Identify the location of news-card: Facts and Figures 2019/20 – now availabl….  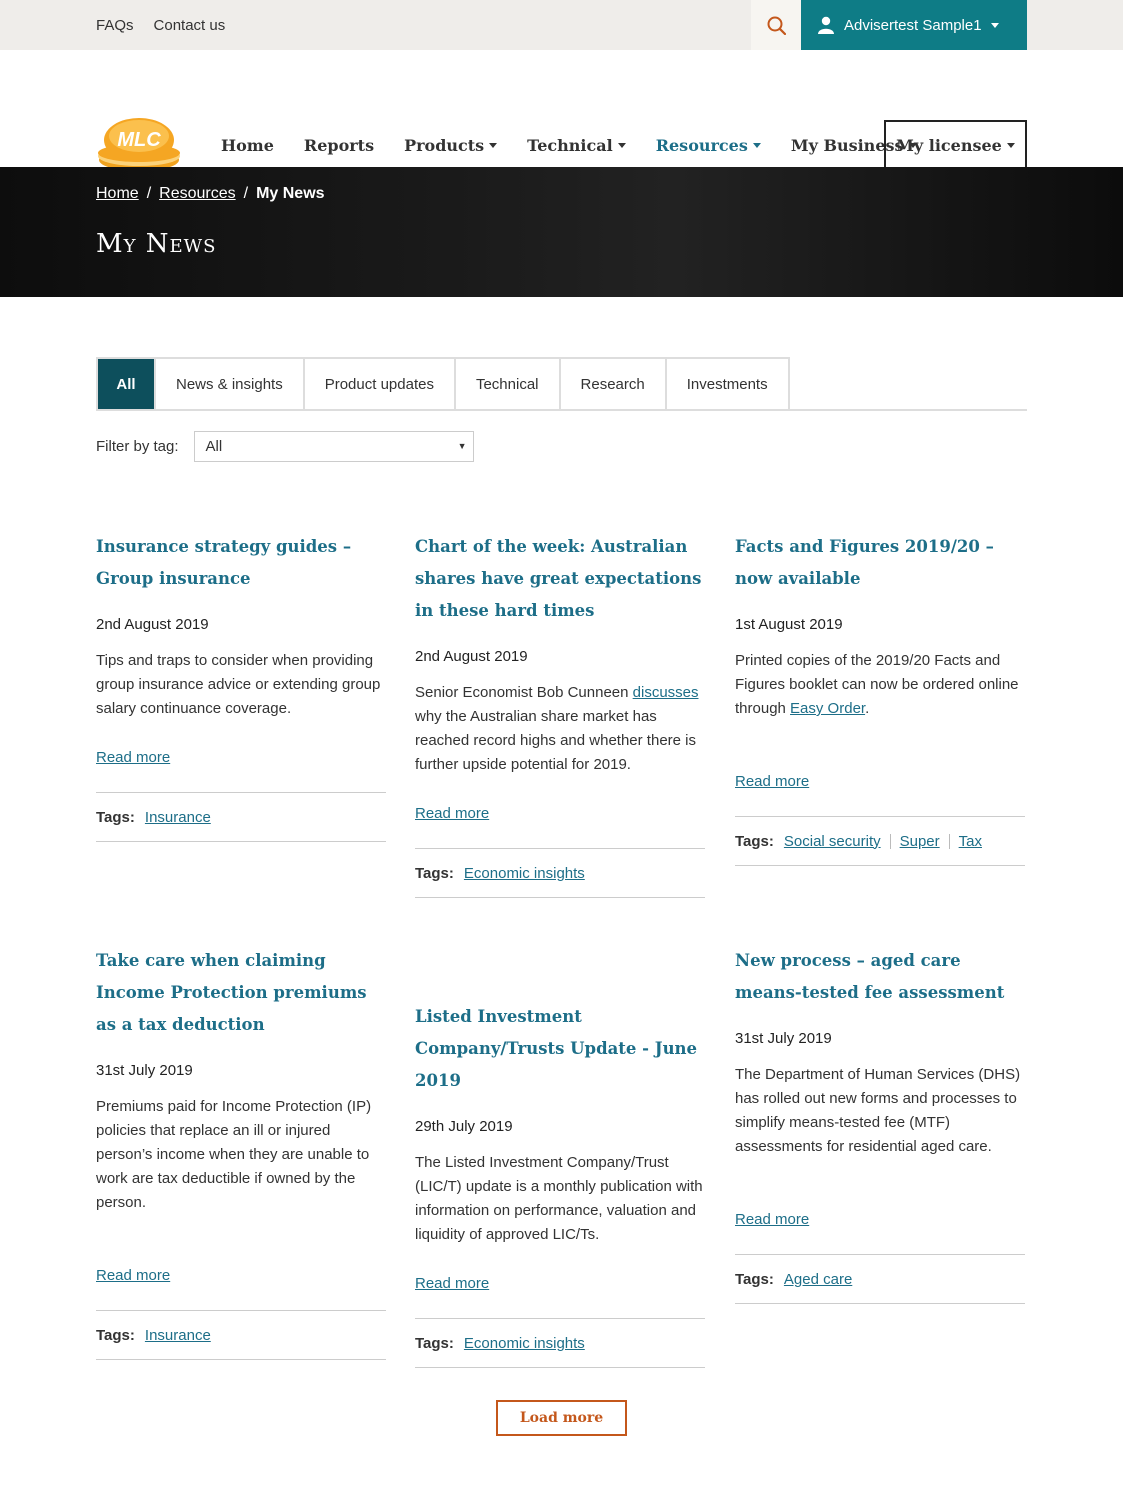
(880, 698).